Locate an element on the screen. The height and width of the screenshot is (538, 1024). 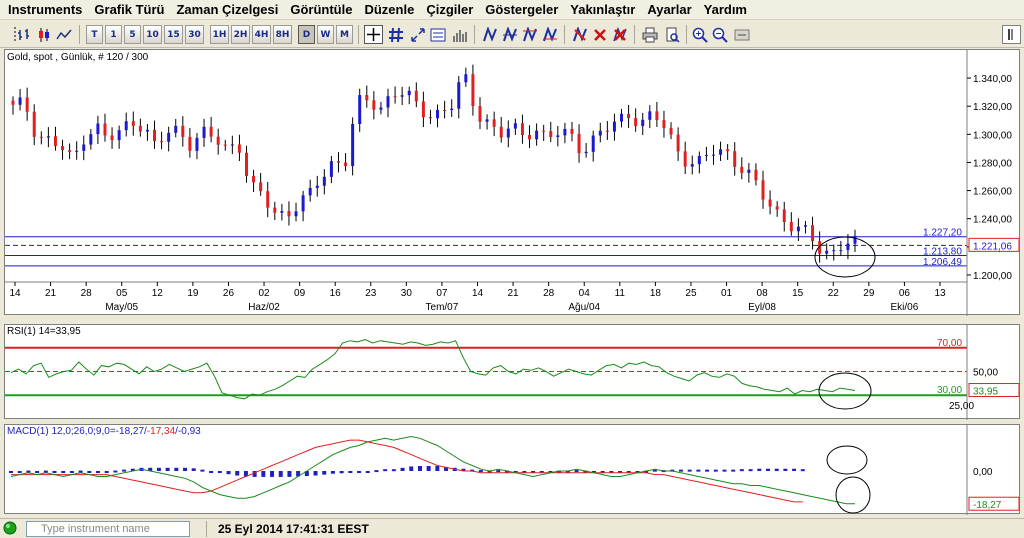
date-tick-label: 23 is located at coordinates (371, 293).